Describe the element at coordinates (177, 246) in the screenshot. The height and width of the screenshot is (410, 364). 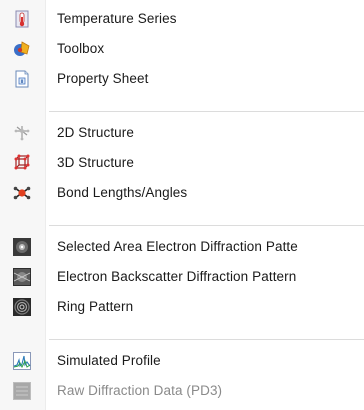
I see `menu-item-label: Selected Area Electron Diffraction Patte` at that location.